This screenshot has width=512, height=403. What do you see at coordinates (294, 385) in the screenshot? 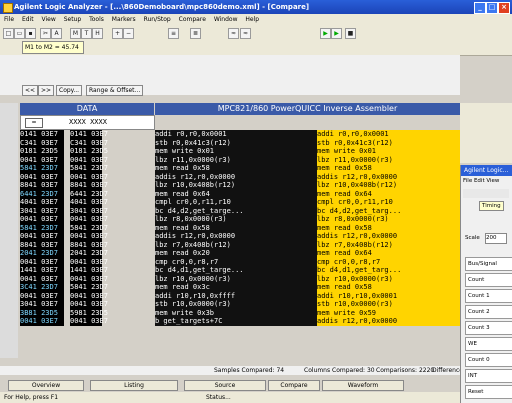
I see `tab-compare: Compare` at bounding box center [294, 385].